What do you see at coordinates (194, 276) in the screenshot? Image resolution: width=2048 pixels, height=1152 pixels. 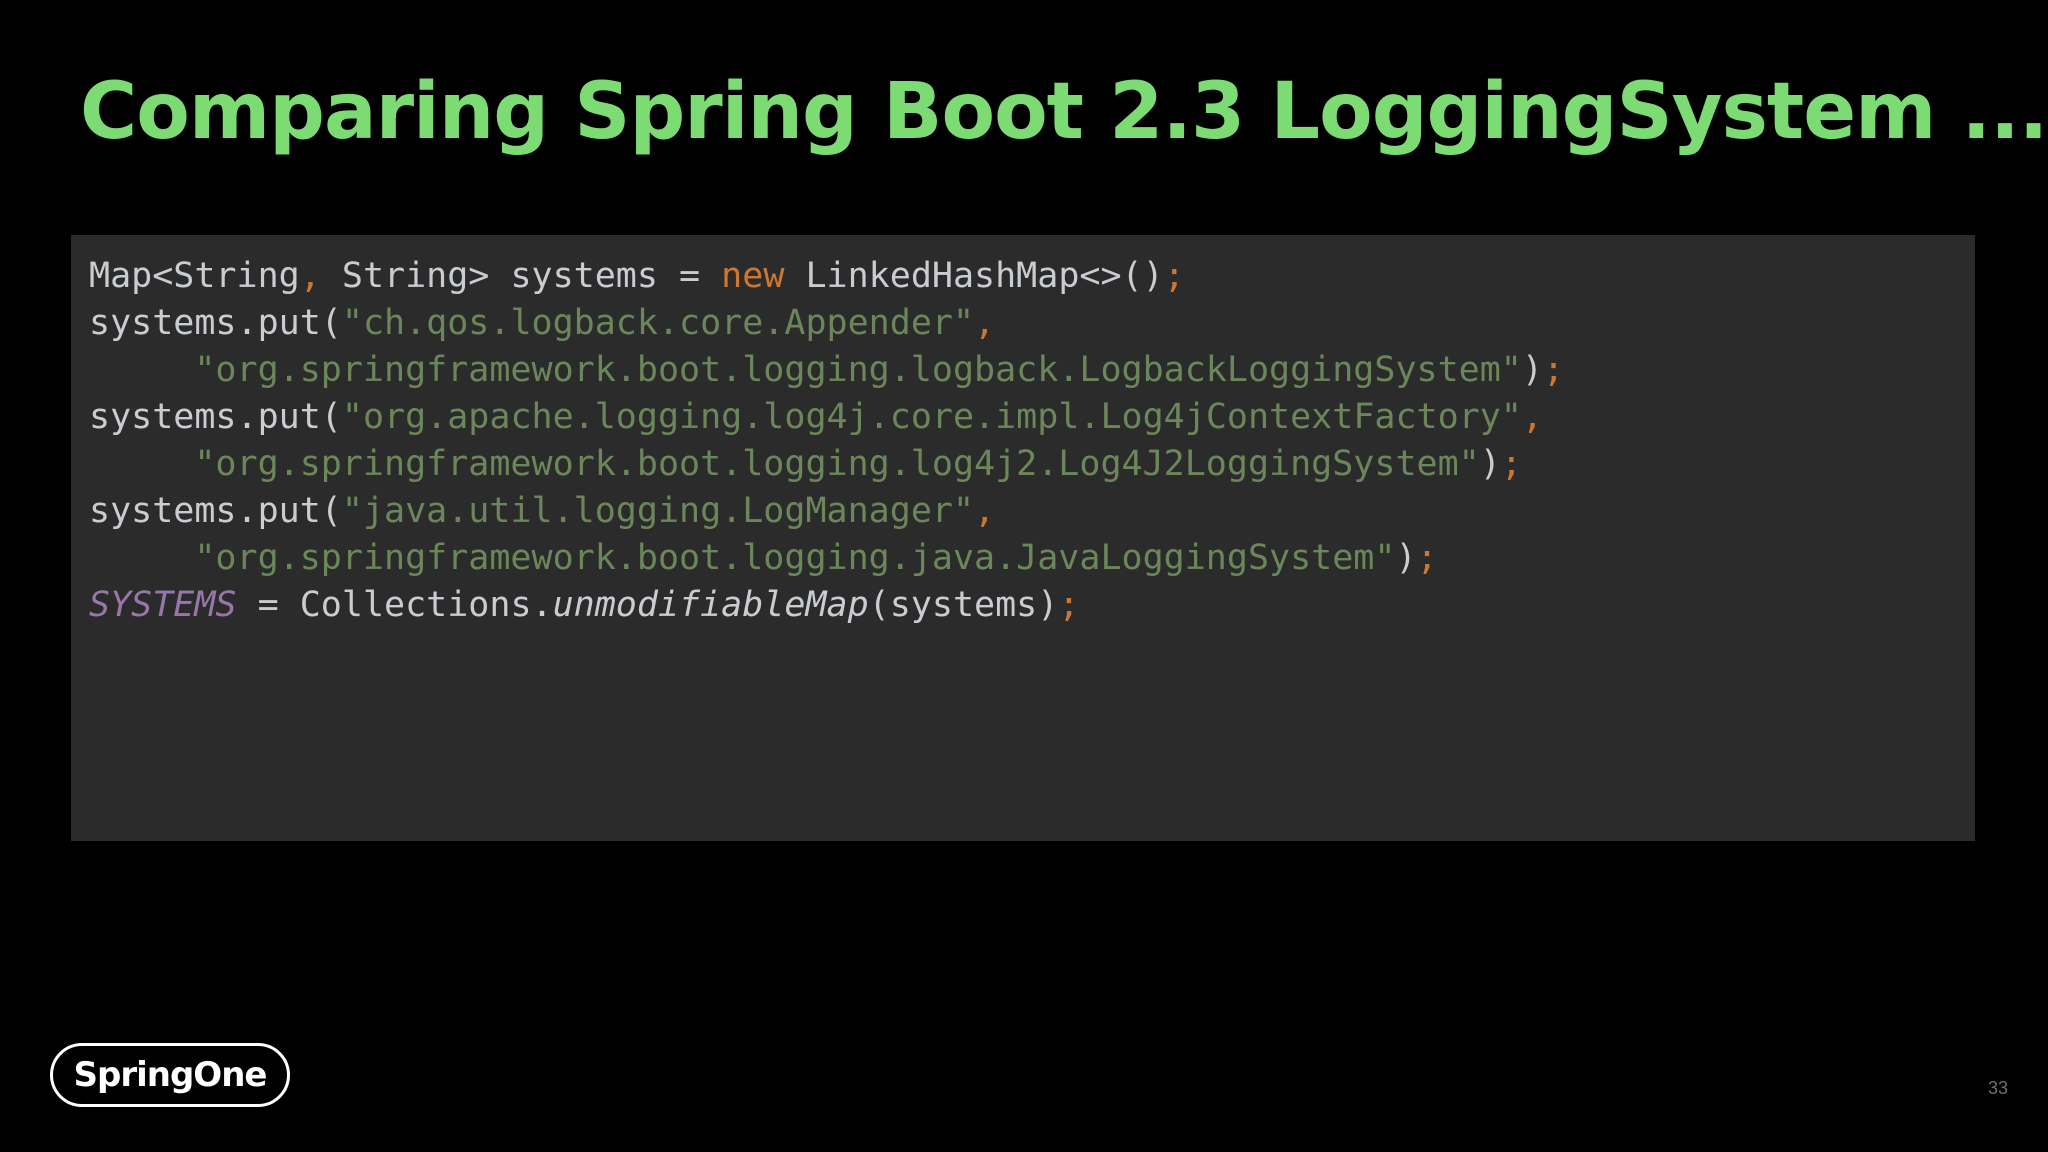 I see `code-token: Map<String` at bounding box center [194, 276].